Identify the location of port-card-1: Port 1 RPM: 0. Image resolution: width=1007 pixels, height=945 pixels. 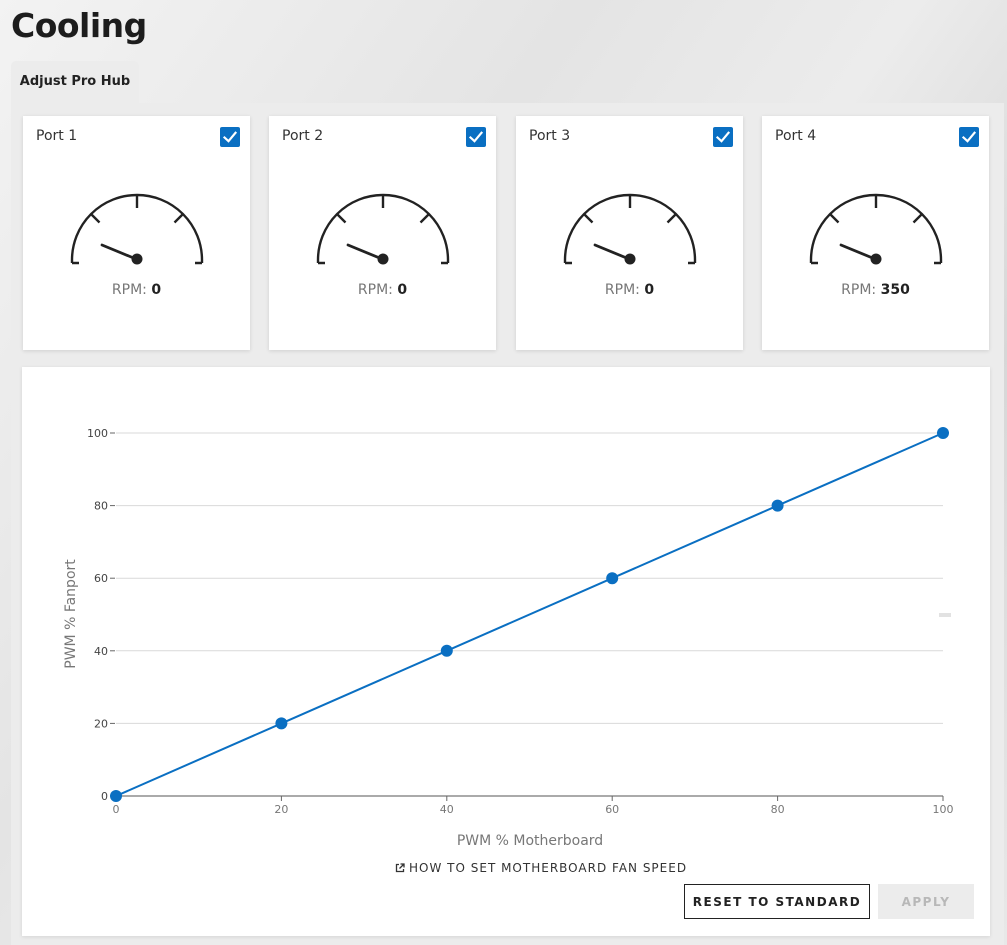
(136, 233).